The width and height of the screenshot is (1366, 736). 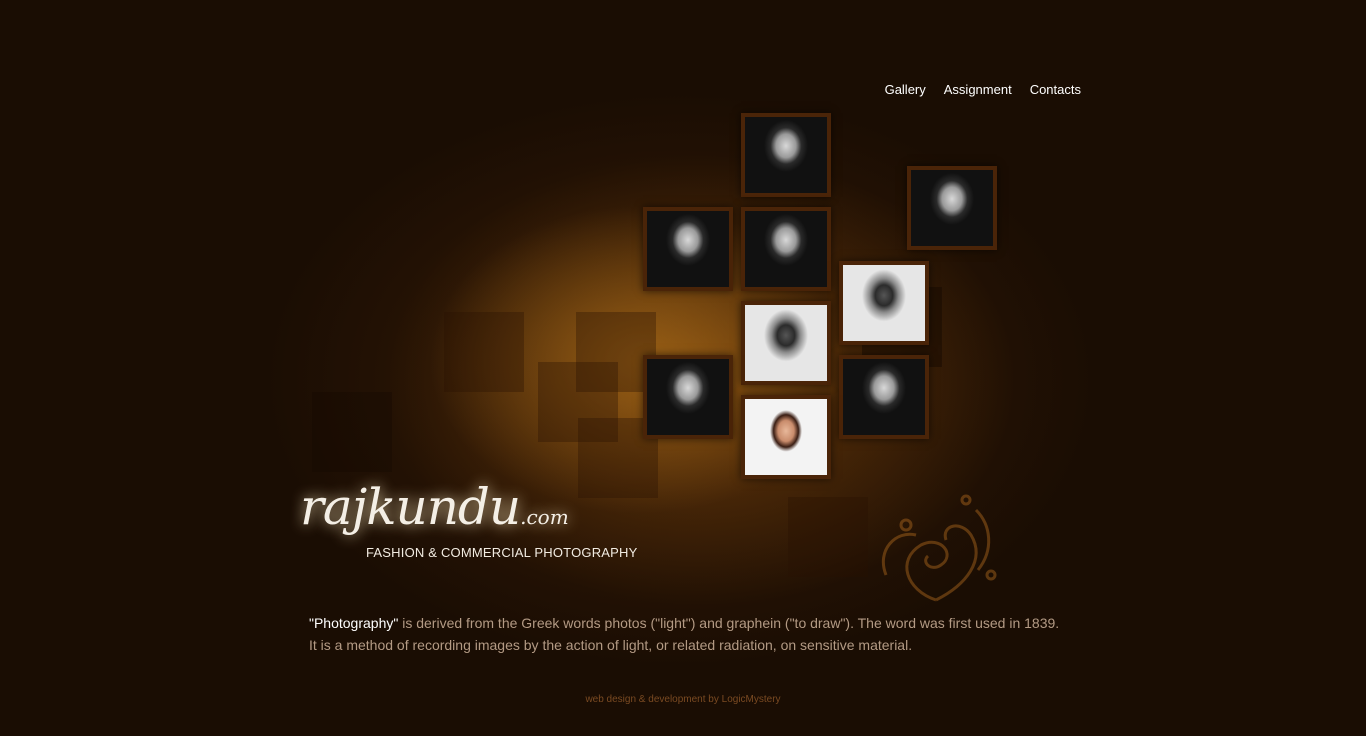 What do you see at coordinates (502, 552) in the screenshot?
I see `site-tagline: FASHION & COMMERCIAL PHOTOGRAPHY` at bounding box center [502, 552].